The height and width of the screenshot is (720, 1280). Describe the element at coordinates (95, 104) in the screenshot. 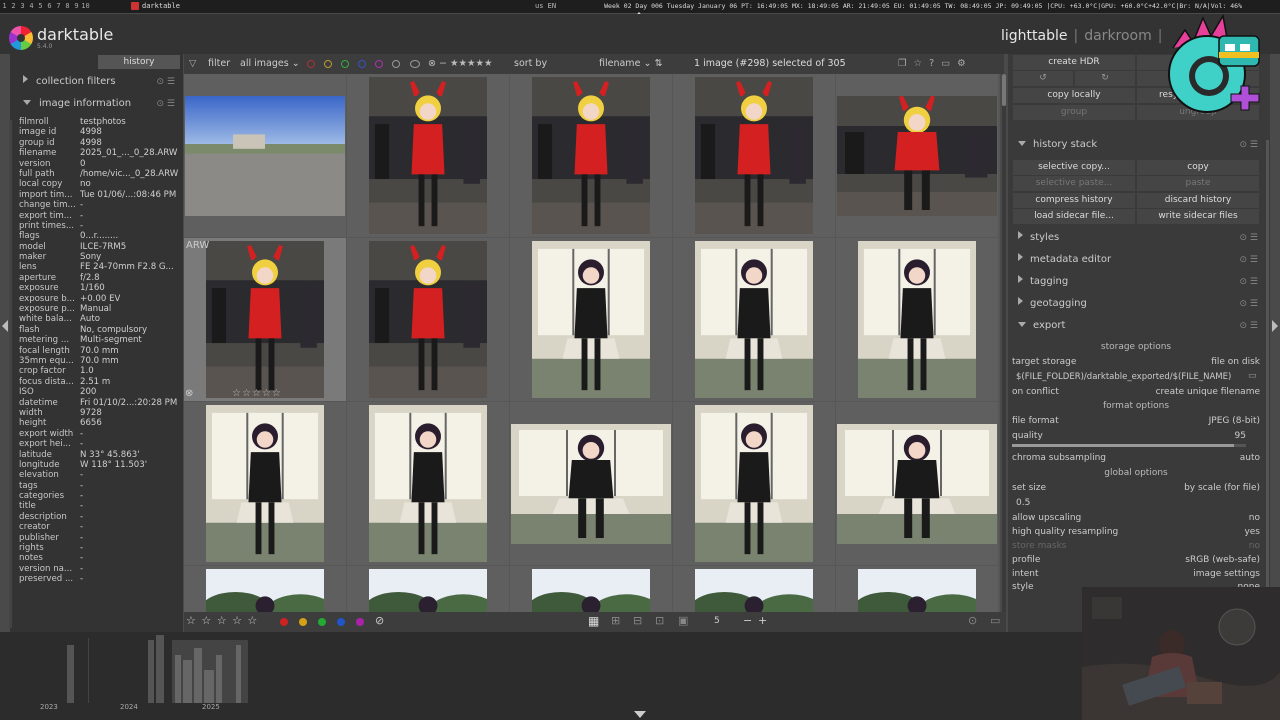

I see `image-information-header: image information ⊙ ☰` at that location.